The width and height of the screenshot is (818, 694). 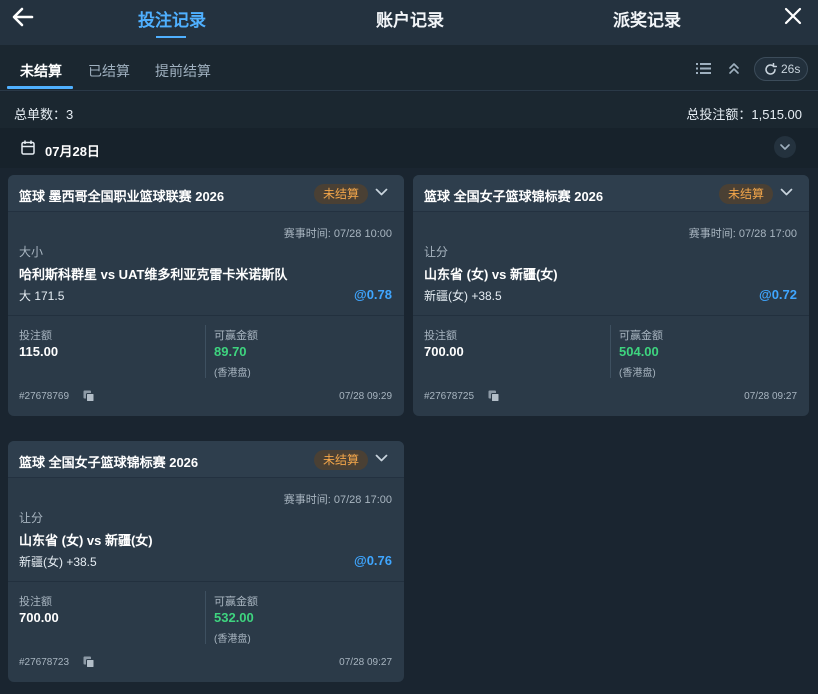 What do you see at coordinates (109, 71) in the screenshot?
I see `subtab-settled: 已结算` at bounding box center [109, 71].